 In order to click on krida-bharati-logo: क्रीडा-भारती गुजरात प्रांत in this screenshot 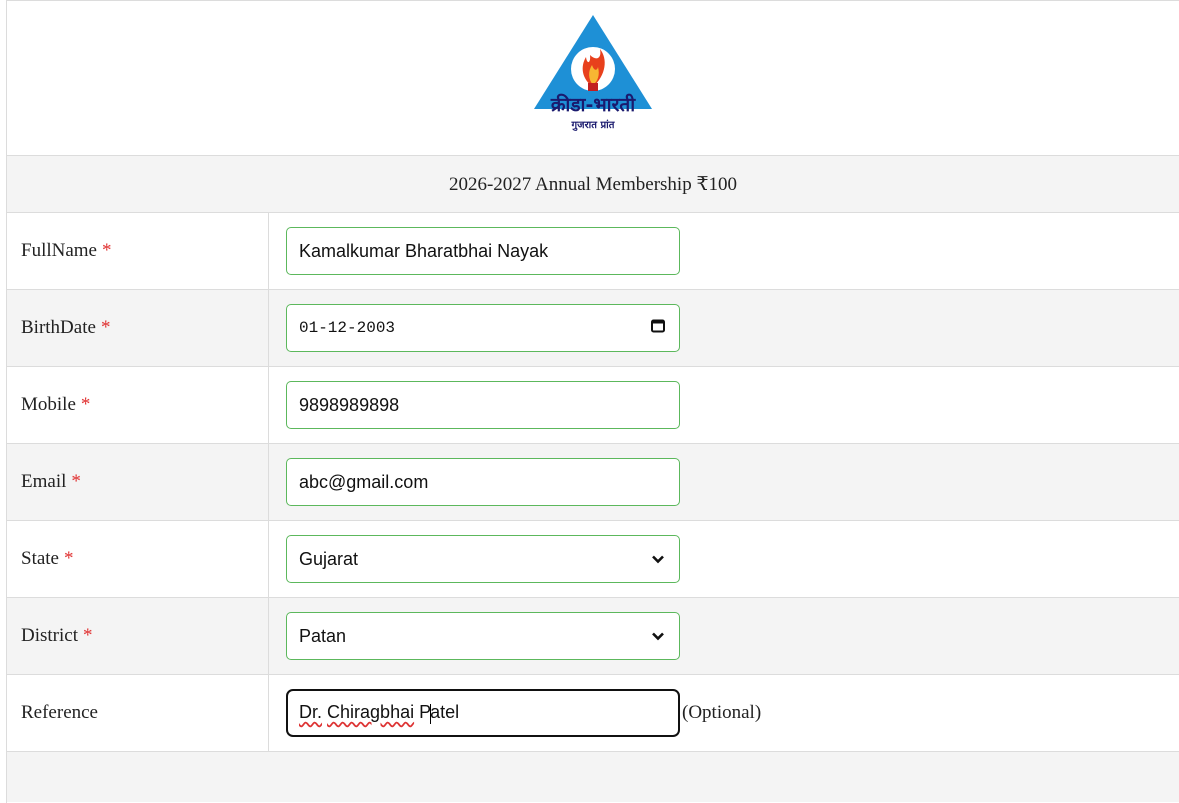, I will do `click(593, 78)`.